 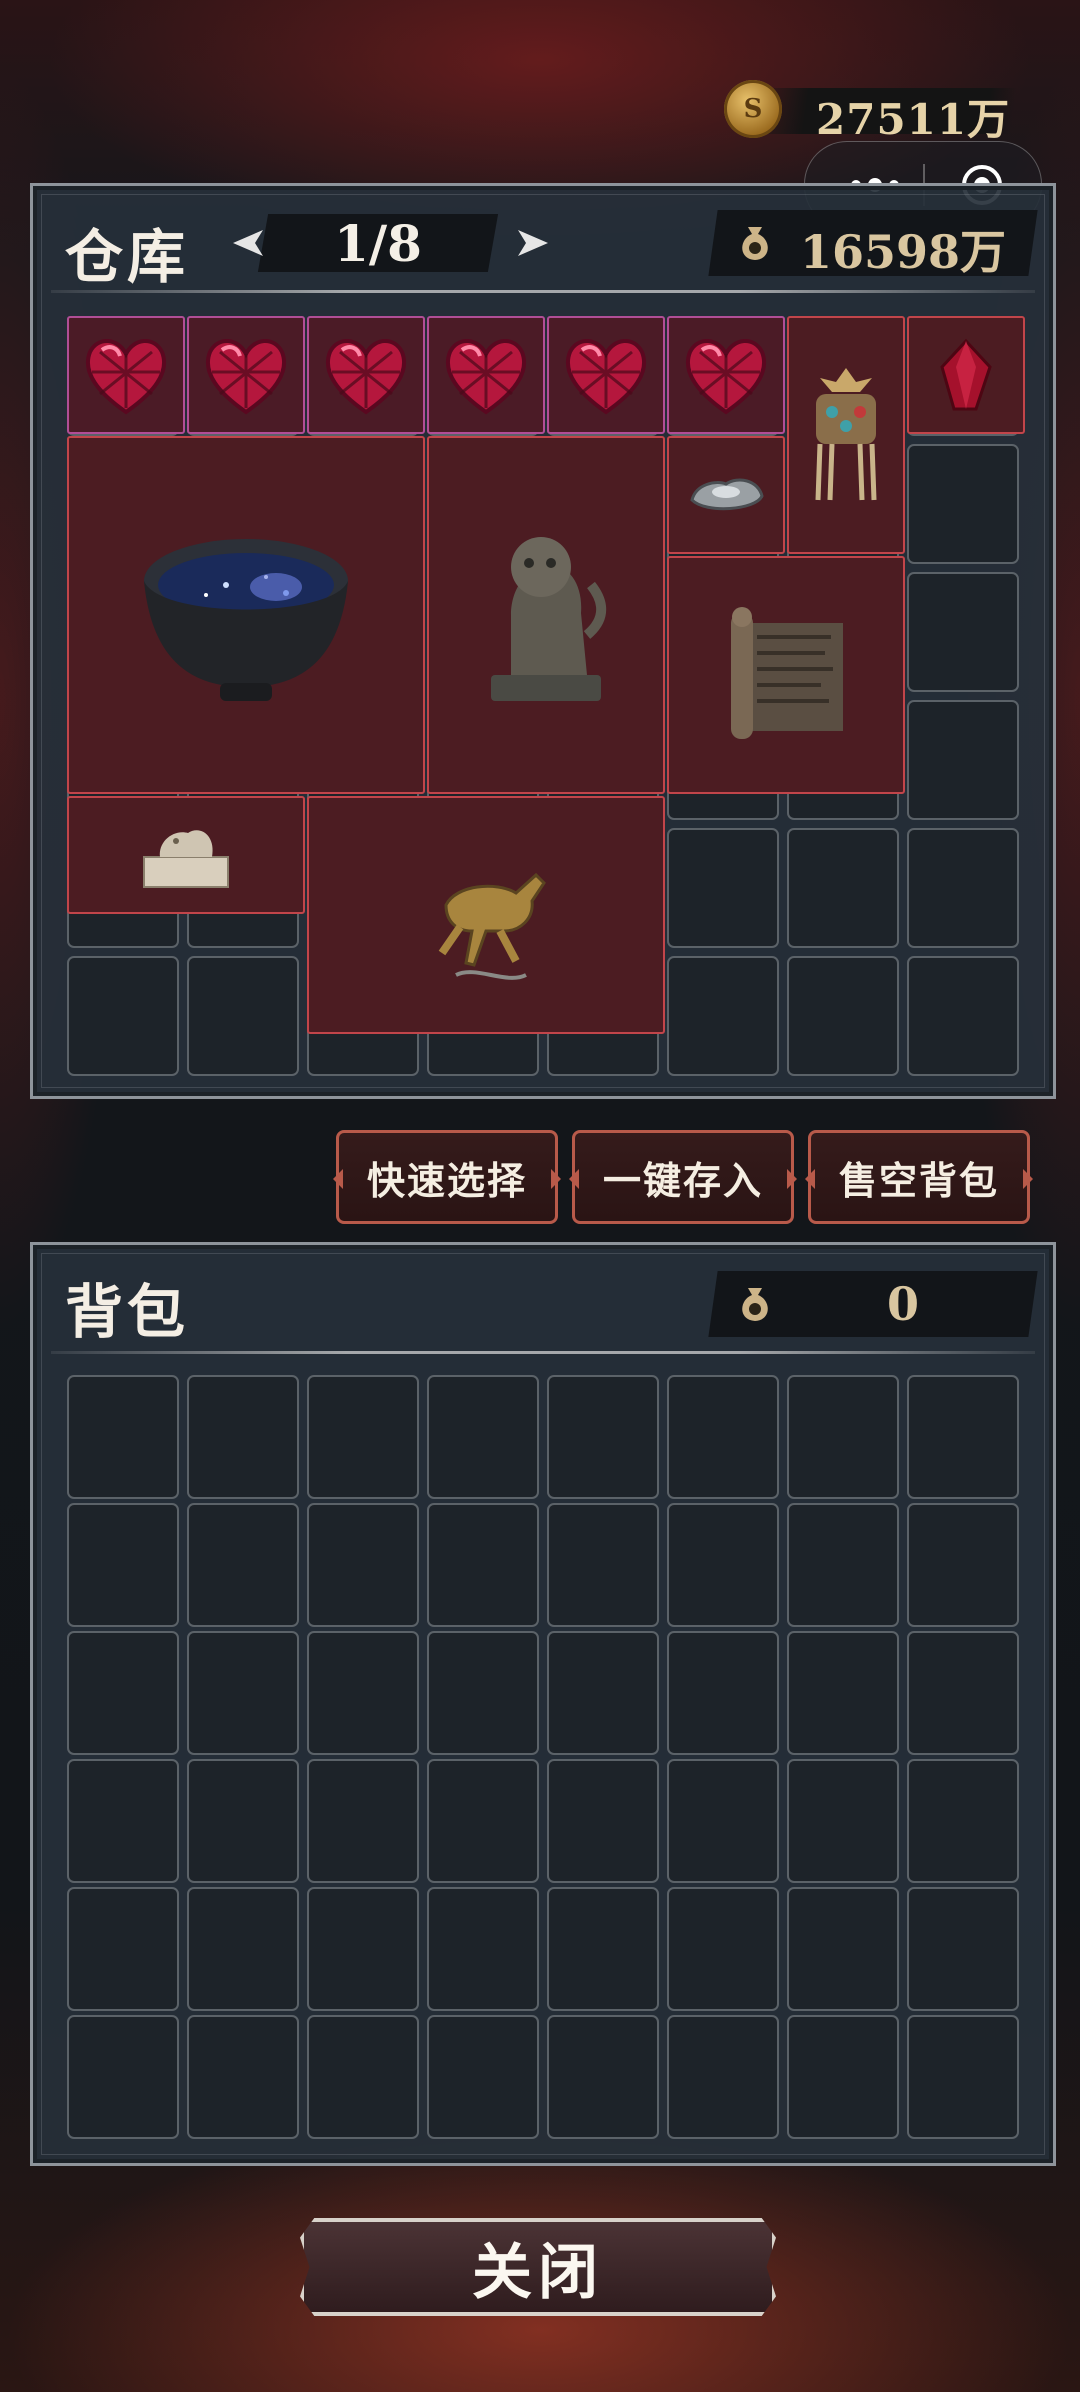 I want to click on item-starry-tea-bowl, so click(x=246, y=615).